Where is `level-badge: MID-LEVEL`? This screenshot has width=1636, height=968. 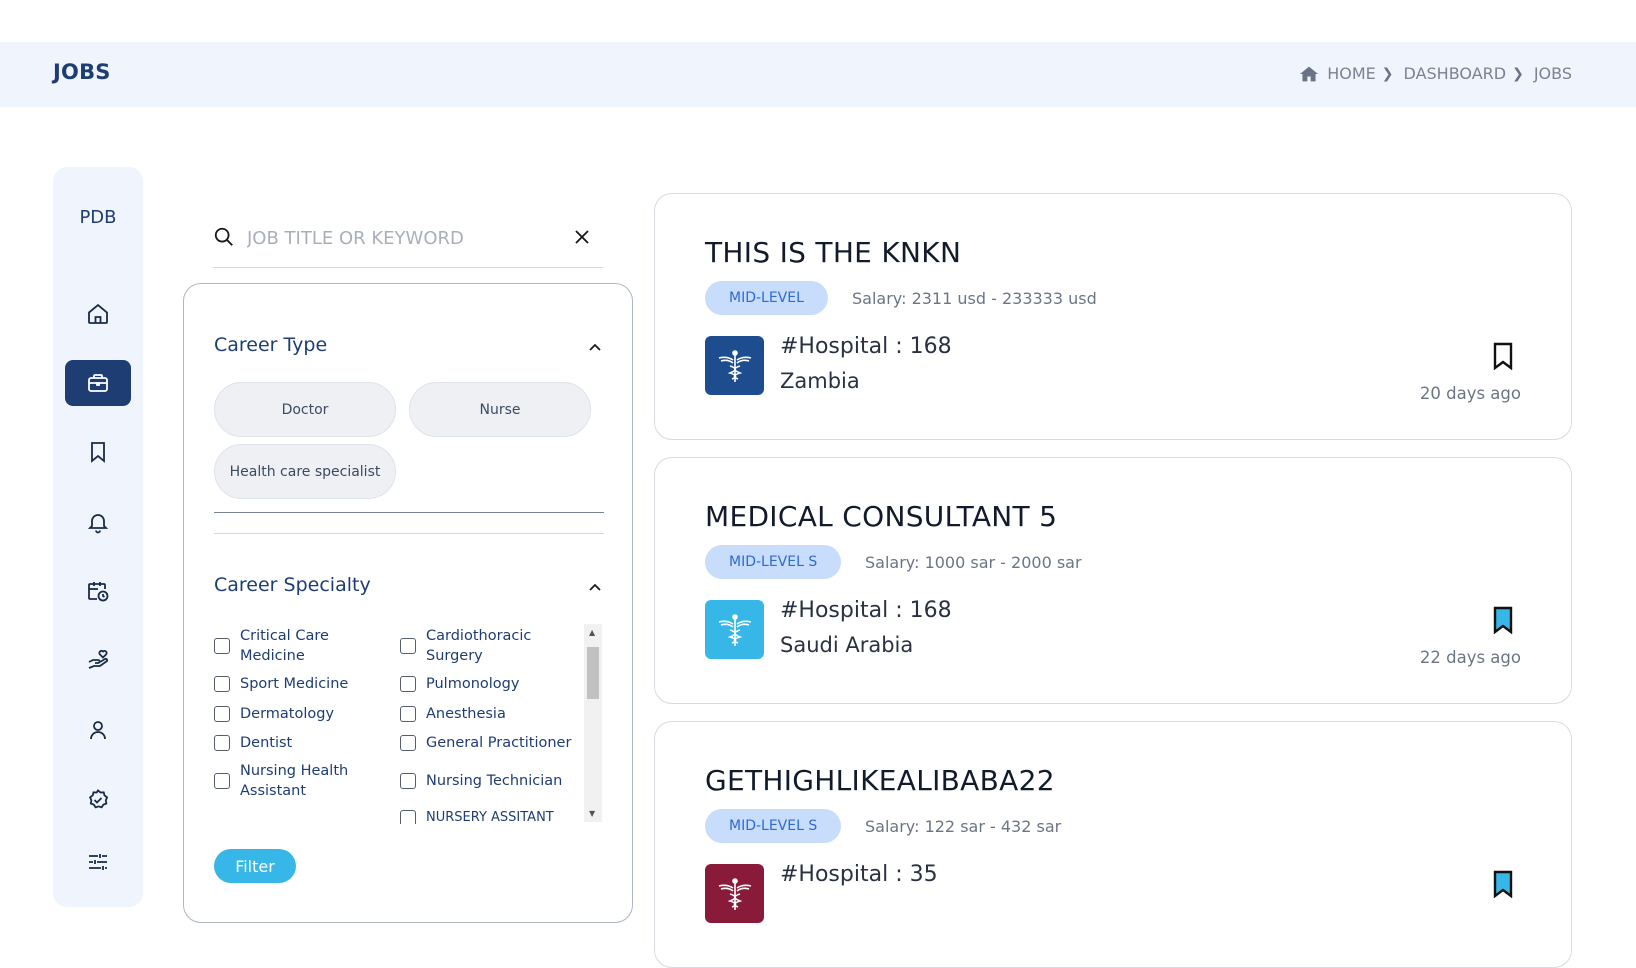
level-badge: MID-LEVEL is located at coordinates (766, 298).